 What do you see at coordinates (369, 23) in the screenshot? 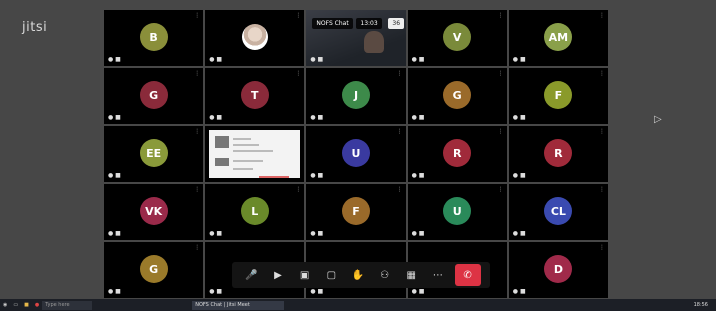
I see `meeting-timer-badge: 13:03` at bounding box center [369, 23].